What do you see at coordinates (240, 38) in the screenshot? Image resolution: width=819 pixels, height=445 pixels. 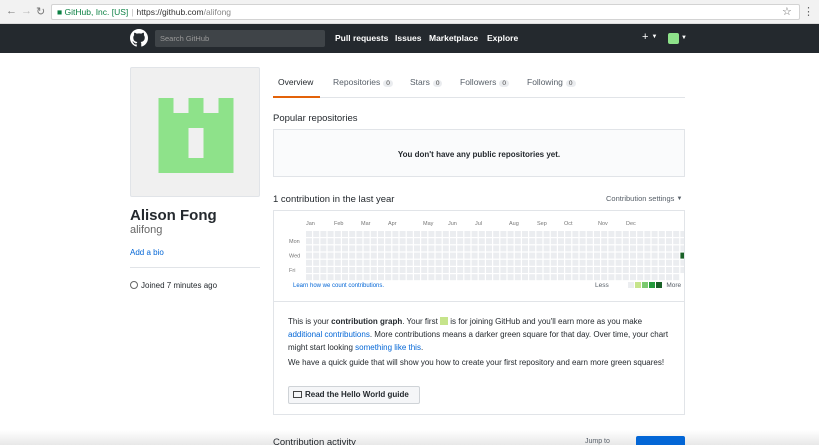 I see `search-input: Search GitHub` at bounding box center [240, 38].